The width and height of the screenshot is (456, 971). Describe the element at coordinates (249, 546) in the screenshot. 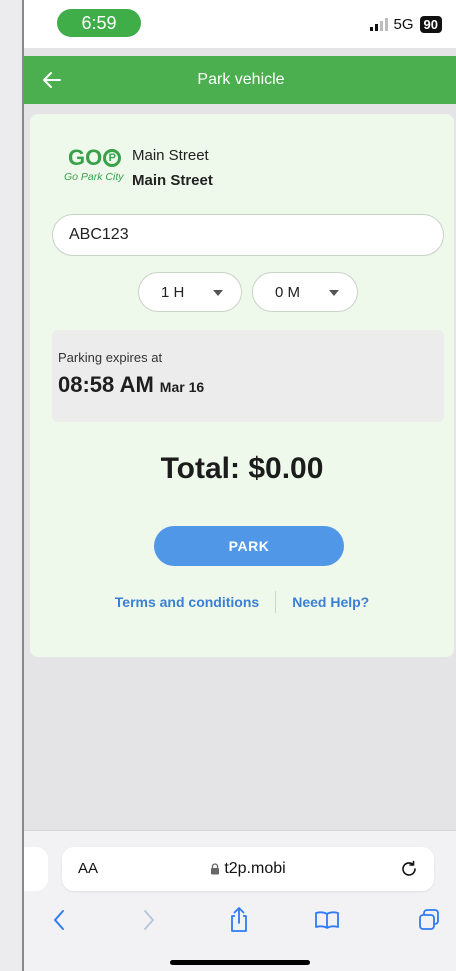

I see `park-button: PARK` at that location.